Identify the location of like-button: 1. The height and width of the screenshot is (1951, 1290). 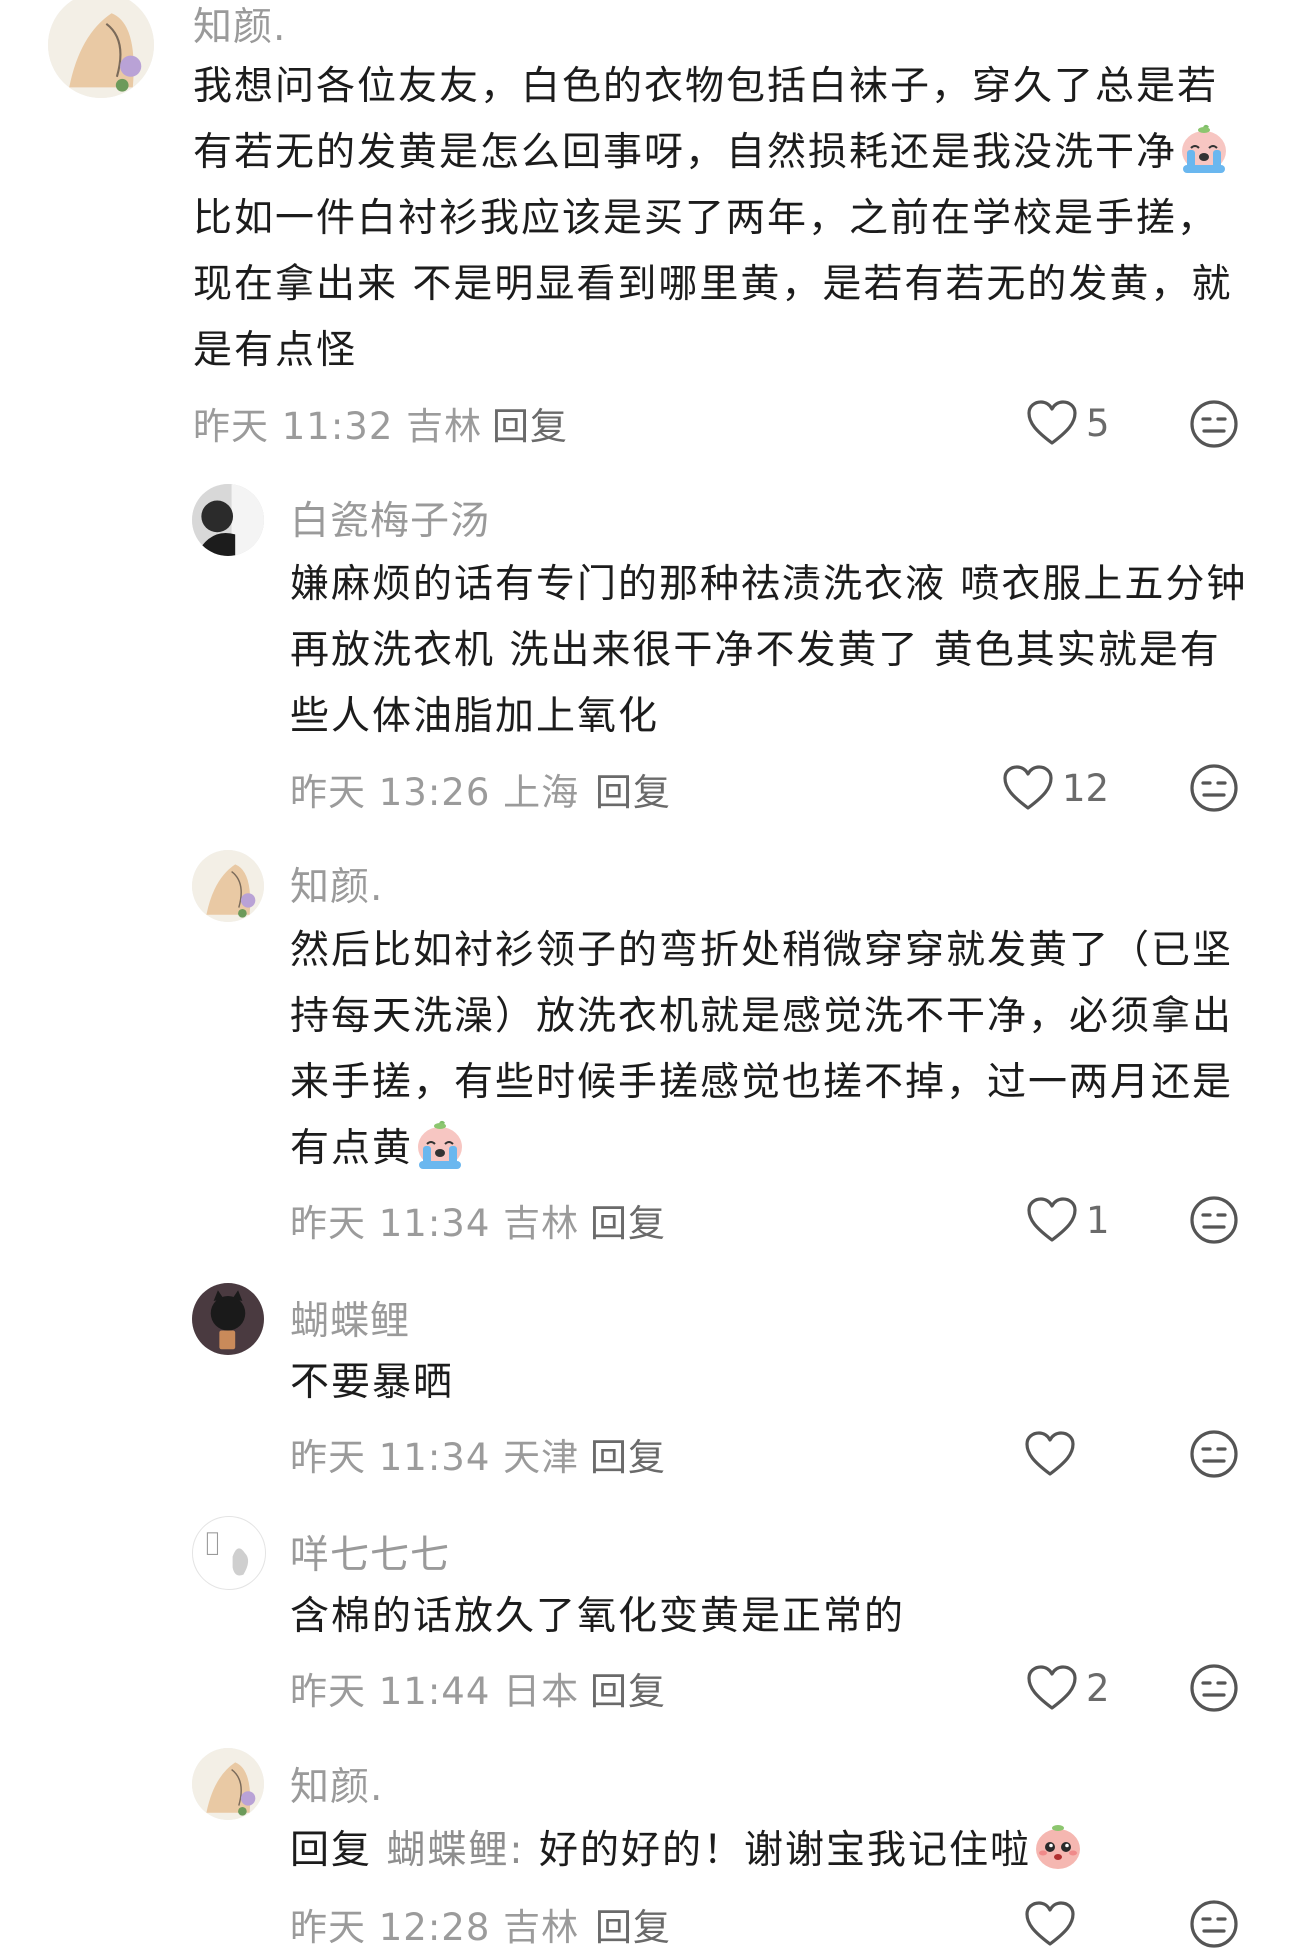
(1068, 1220).